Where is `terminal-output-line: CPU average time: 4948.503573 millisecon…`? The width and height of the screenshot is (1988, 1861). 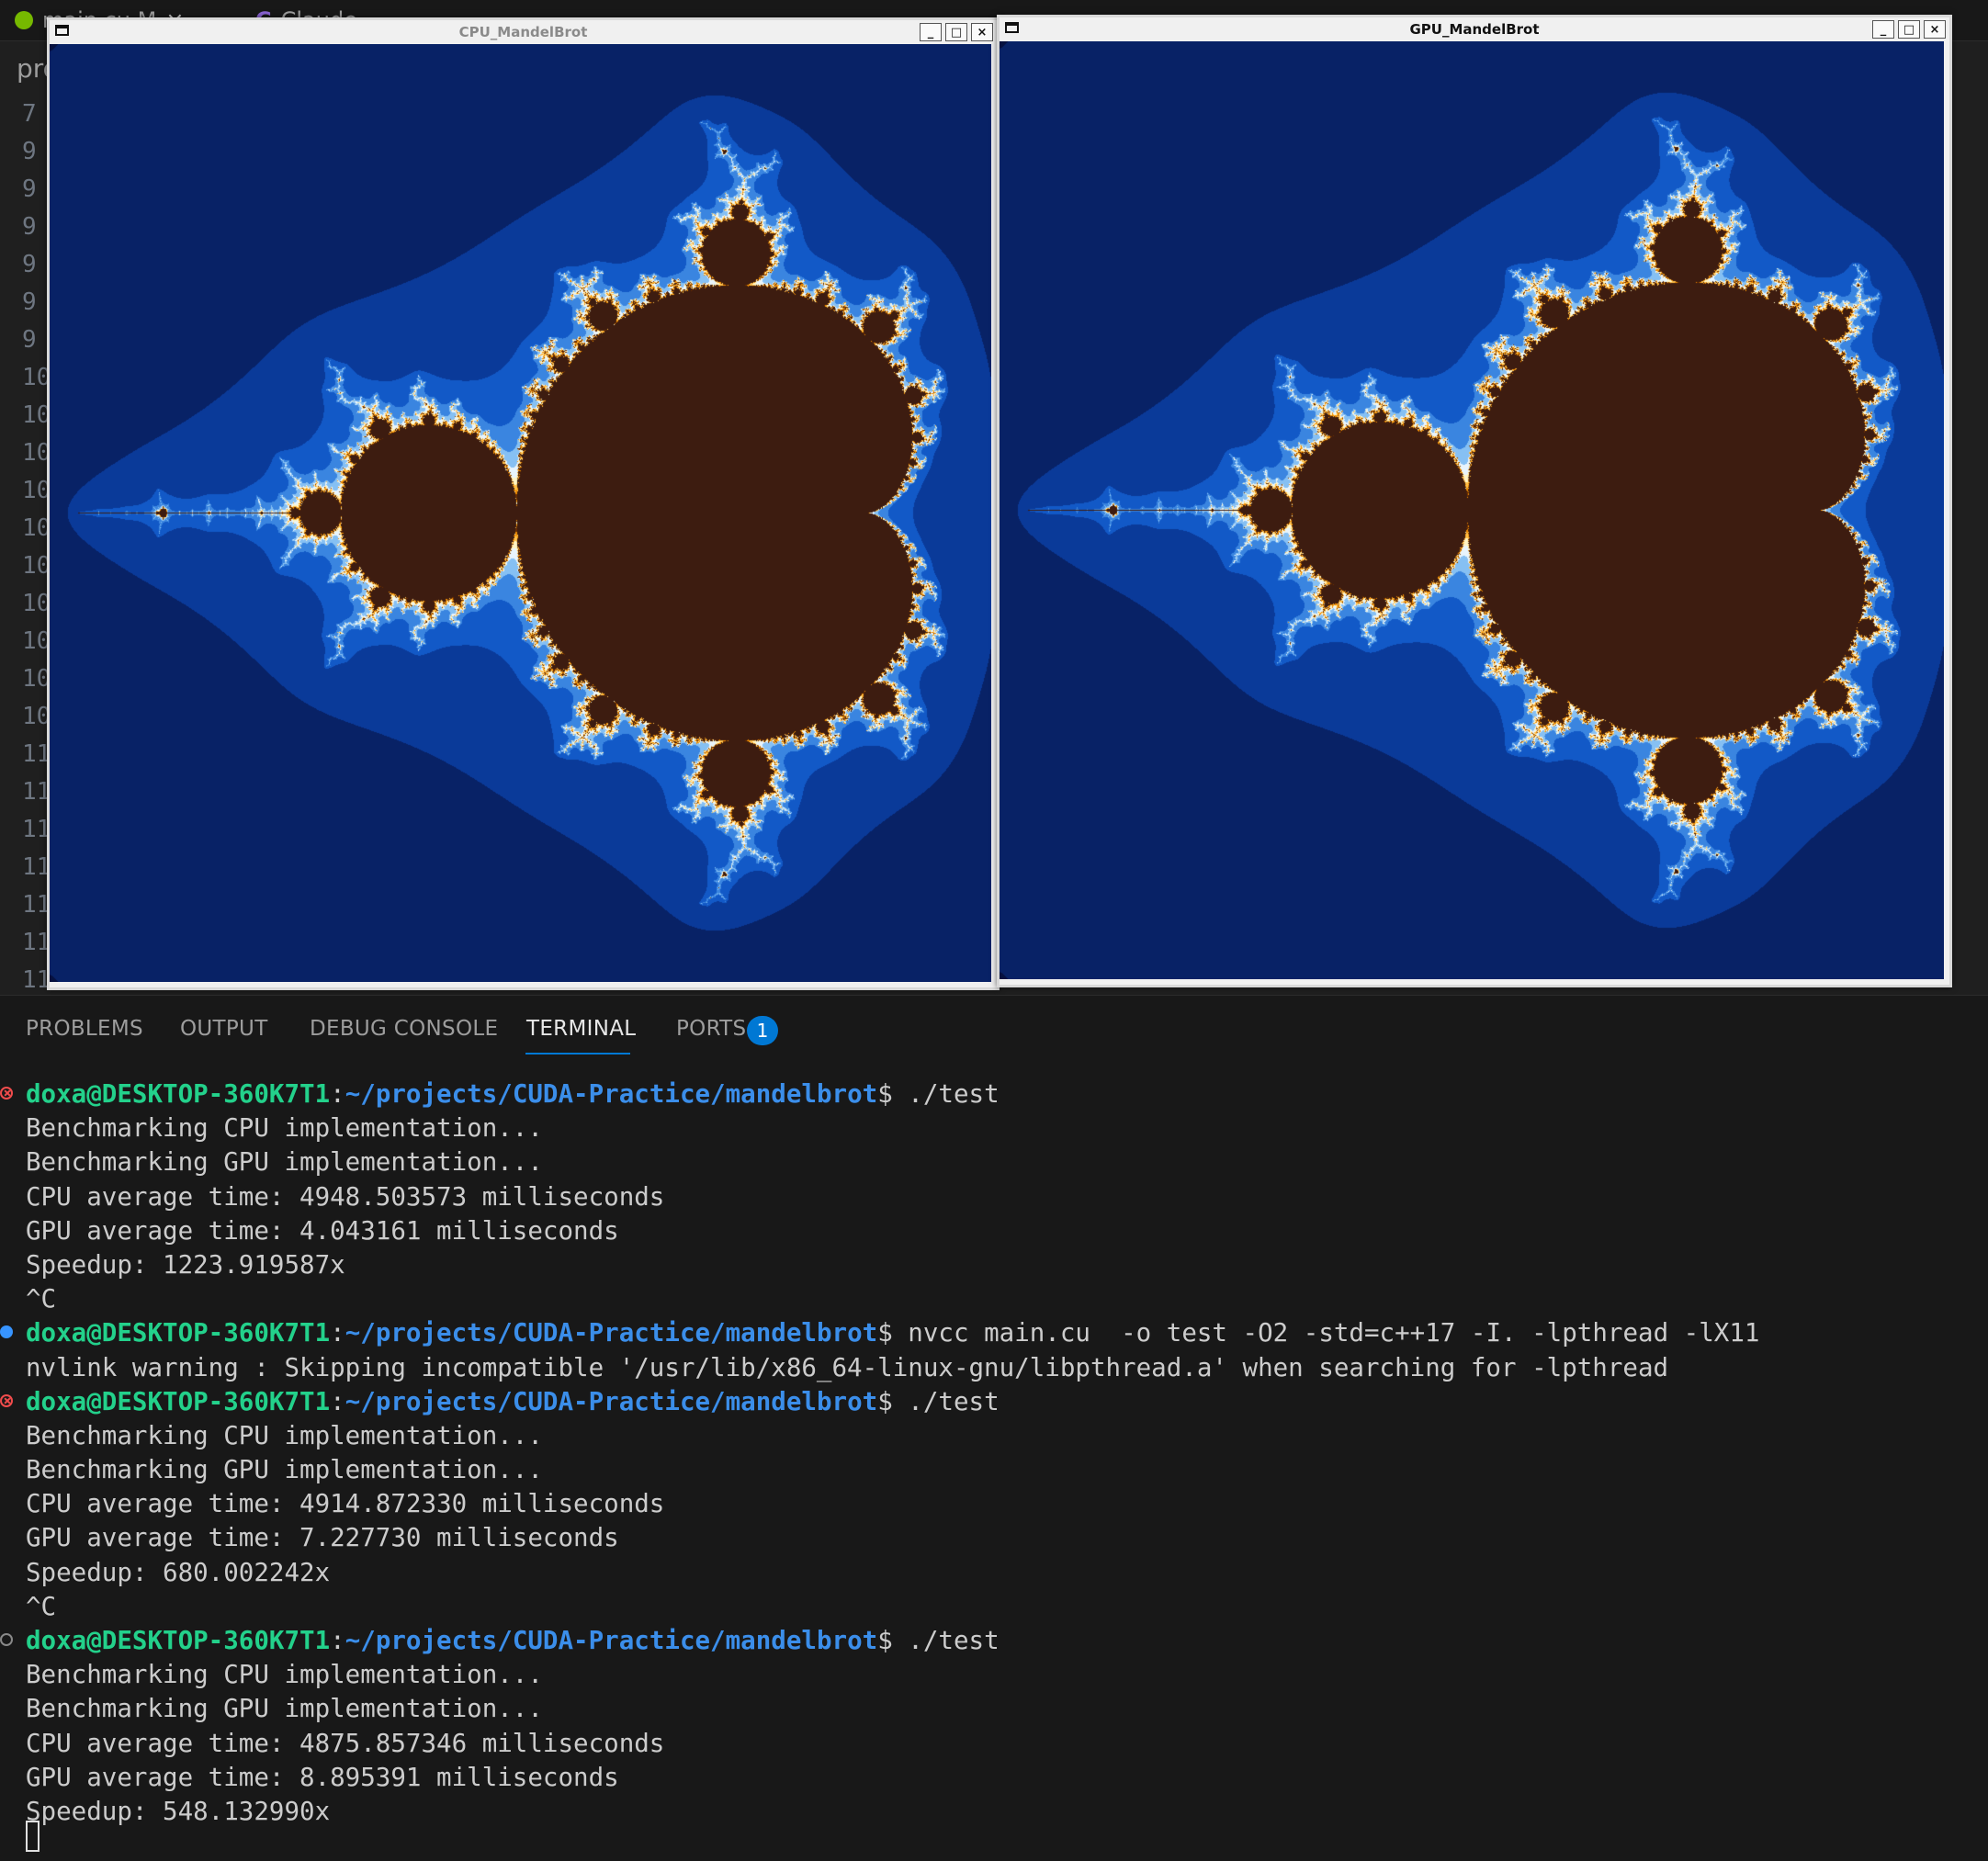
terminal-output-line: CPU average time: 4948.503573 millisecon… is located at coordinates (345, 1196).